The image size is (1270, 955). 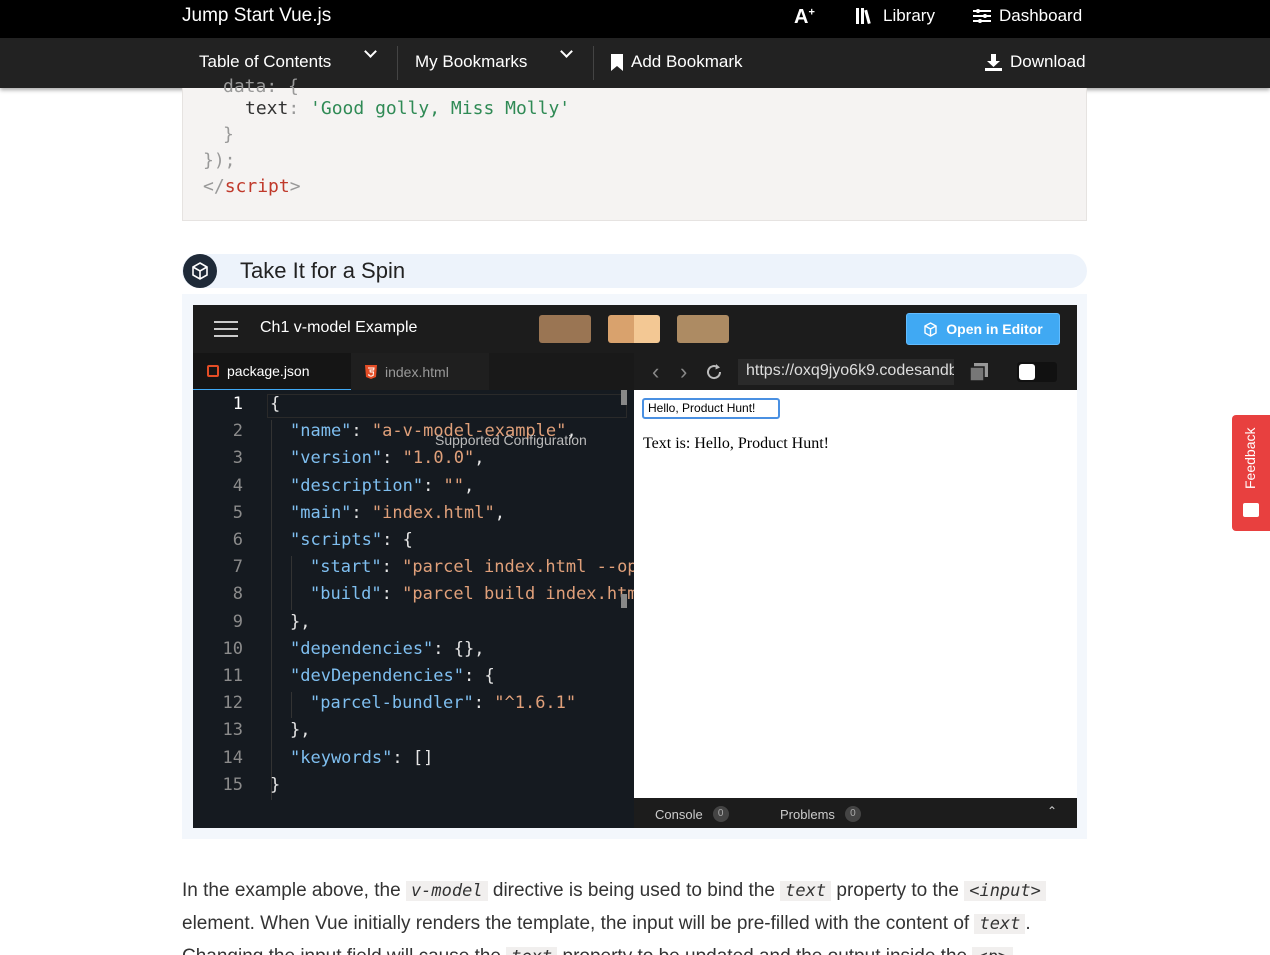 What do you see at coordinates (218, 404) in the screenshot?
I see `line-number: 1` at bounding box center [218, 404].